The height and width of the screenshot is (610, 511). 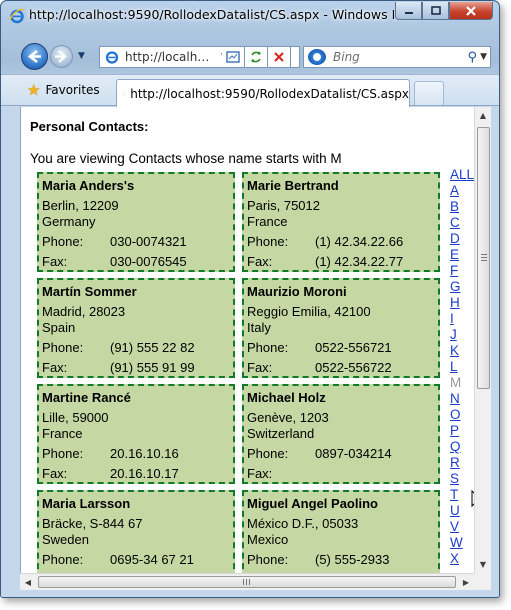 I want to click on compatibility-view-button, so click(x=233, y=57).